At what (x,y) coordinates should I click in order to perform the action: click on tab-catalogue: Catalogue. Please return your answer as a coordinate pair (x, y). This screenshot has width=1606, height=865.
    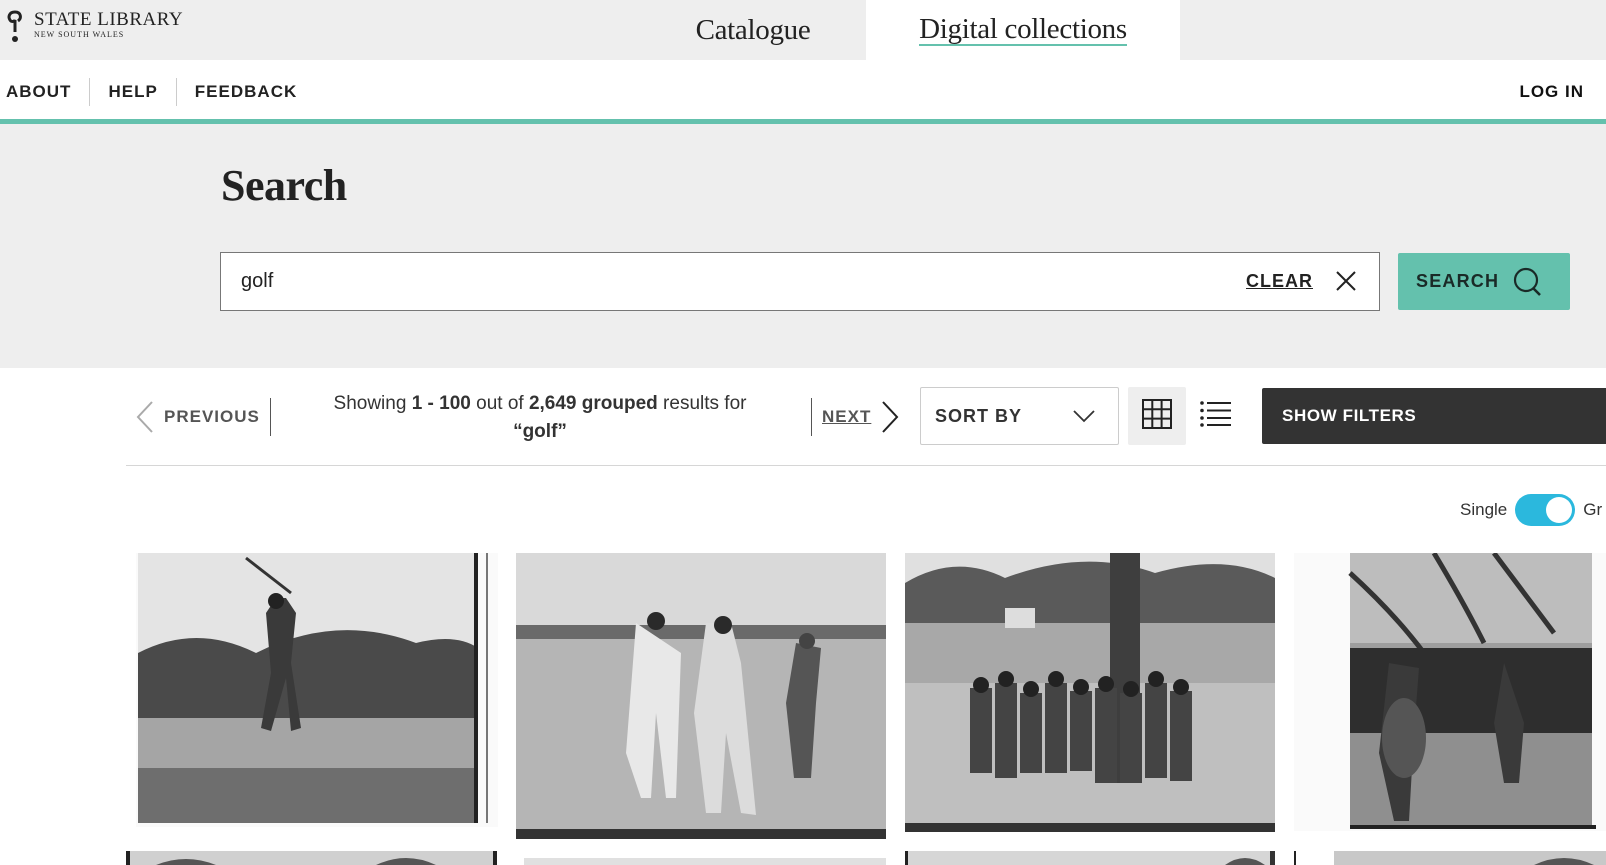
    Looking at the image, I should click on (753, 30).